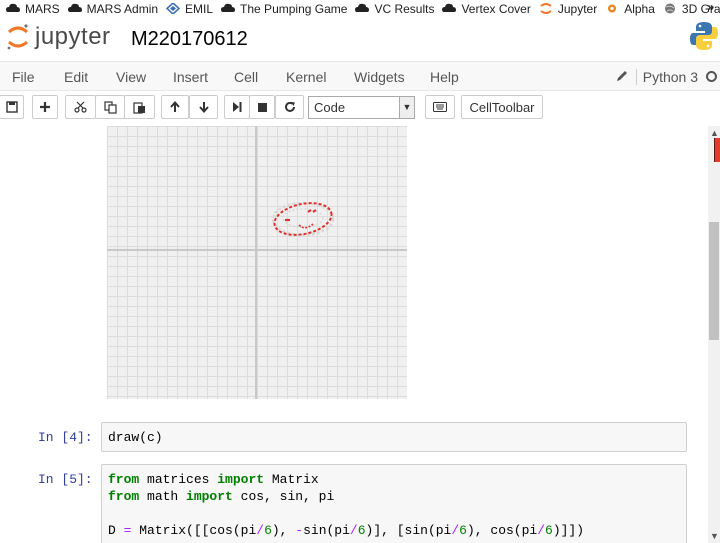 This screenshot has height=543, width=720. I want to click on notebook-title: M220170612, so click(189, 39).